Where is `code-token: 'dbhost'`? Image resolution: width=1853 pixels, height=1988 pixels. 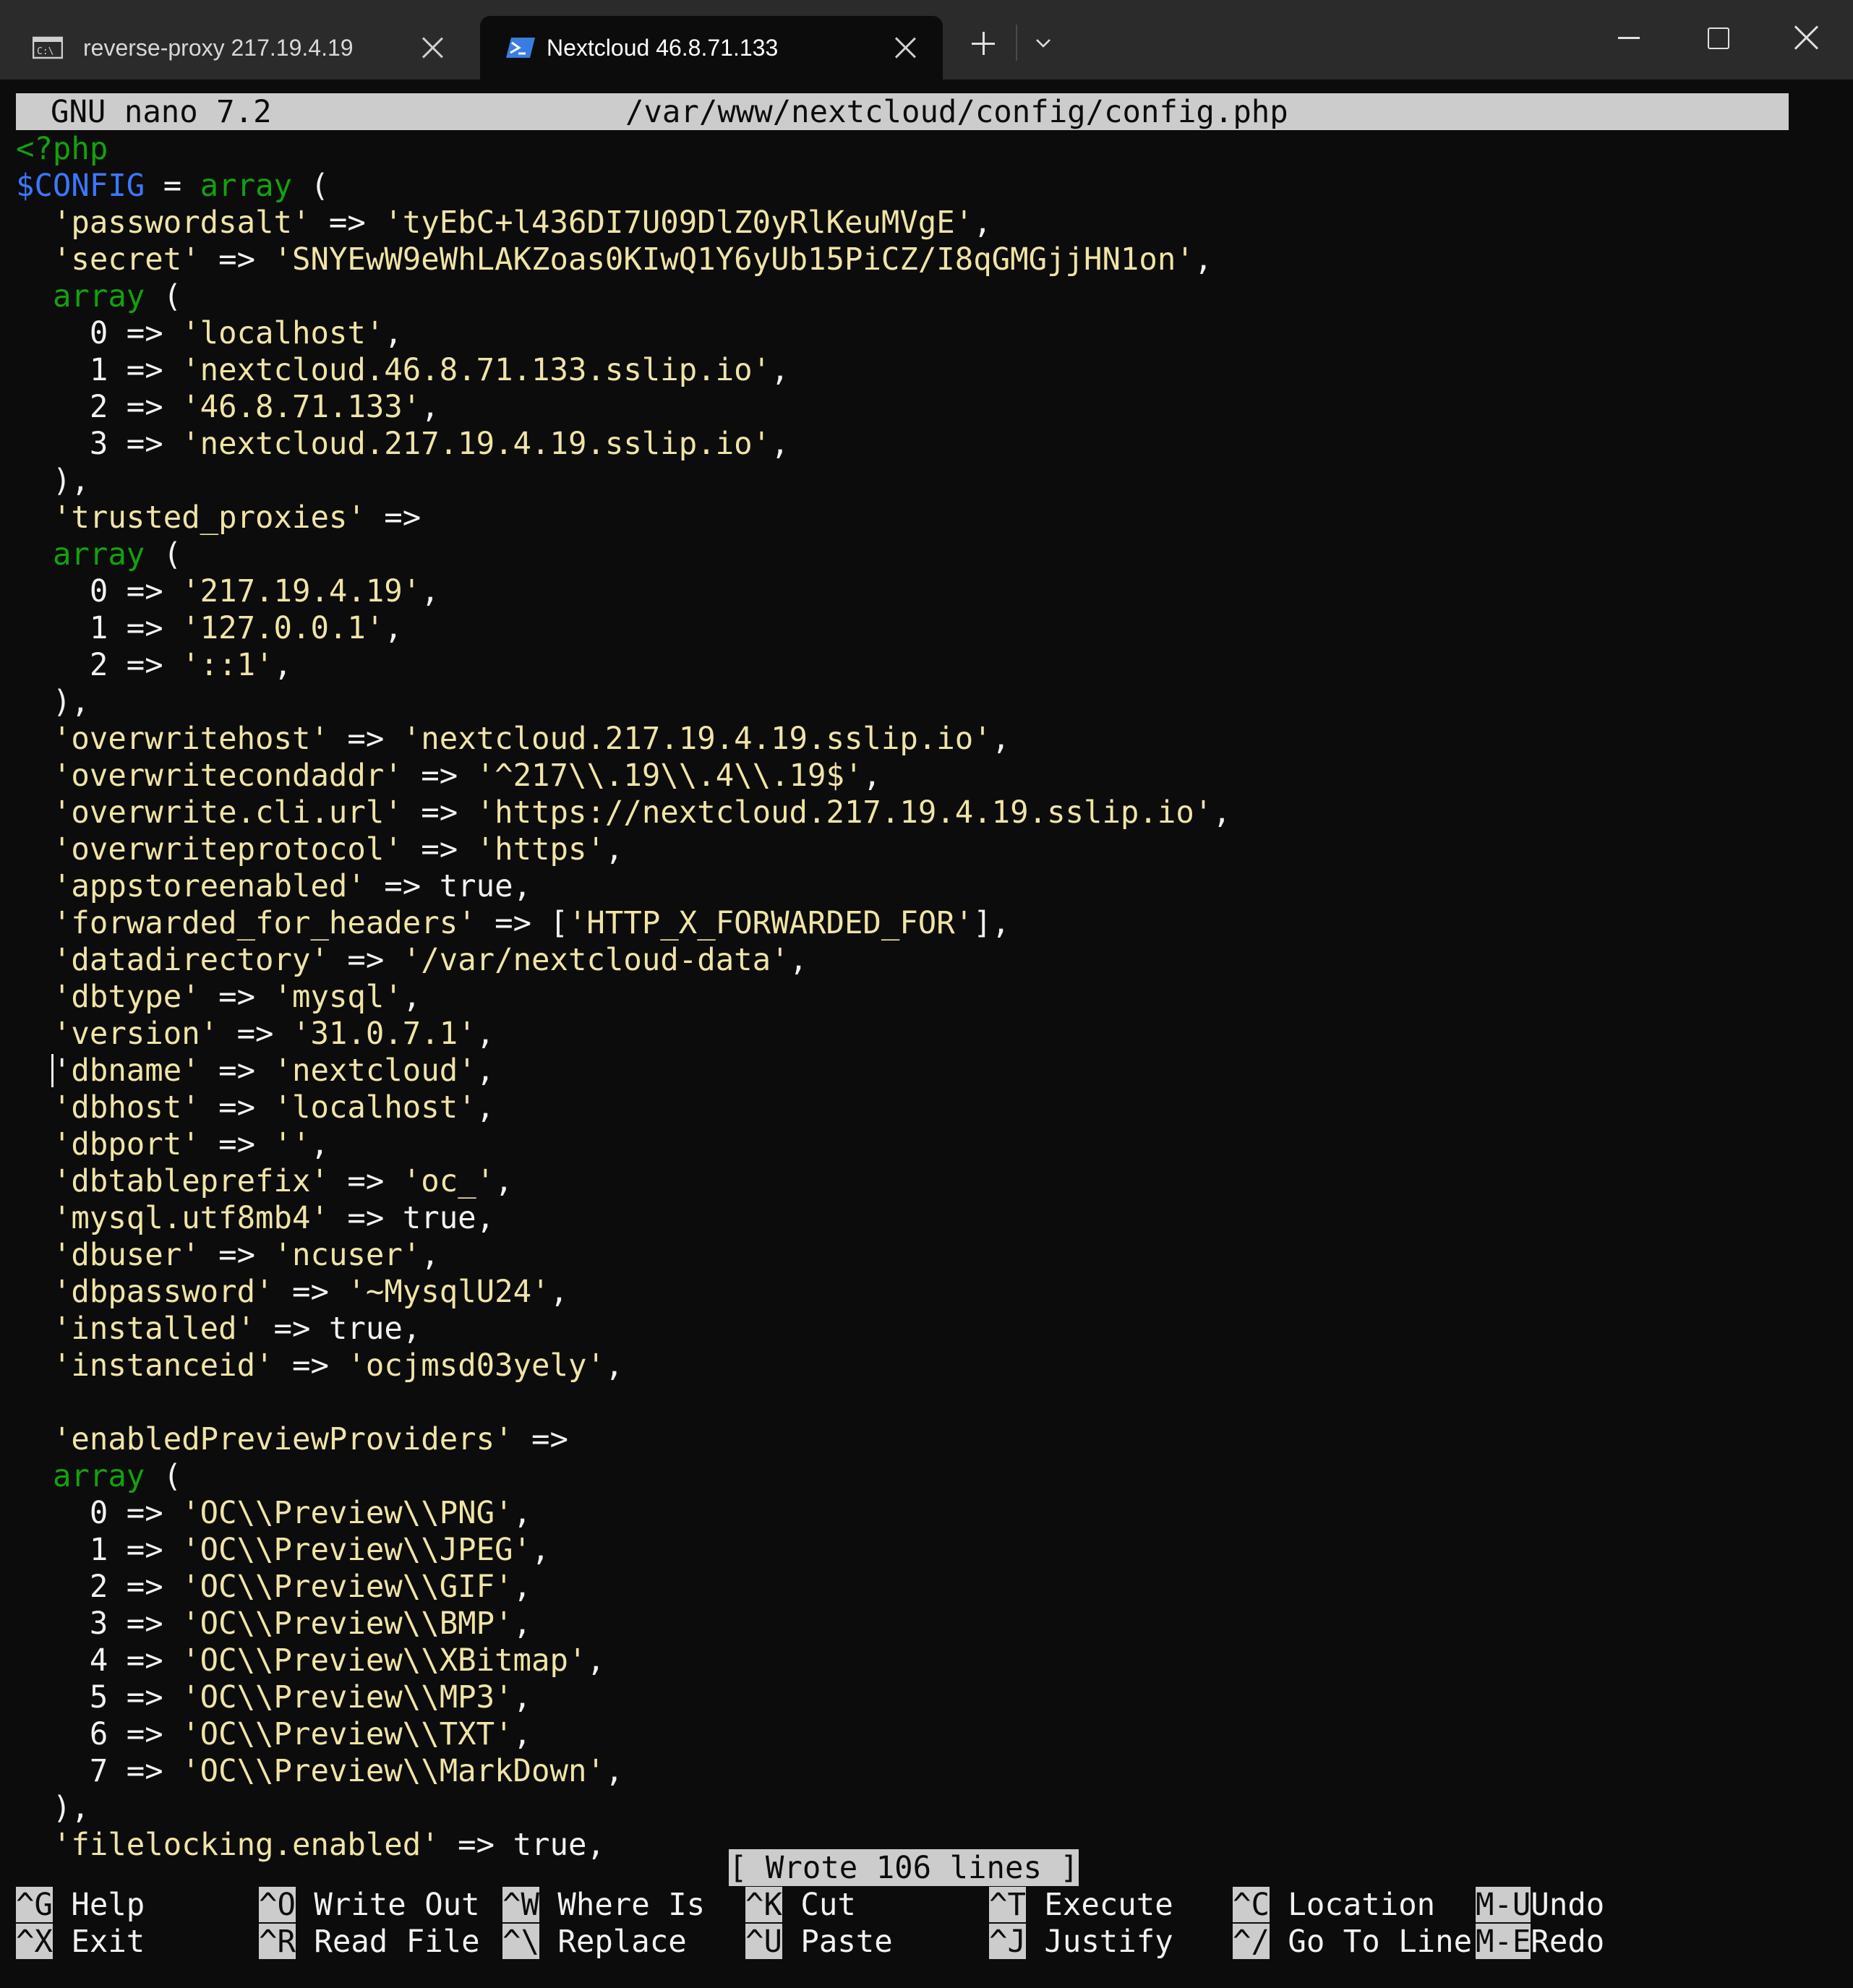 code-token: 'dbhost' is located at coordinates (126, 1107).